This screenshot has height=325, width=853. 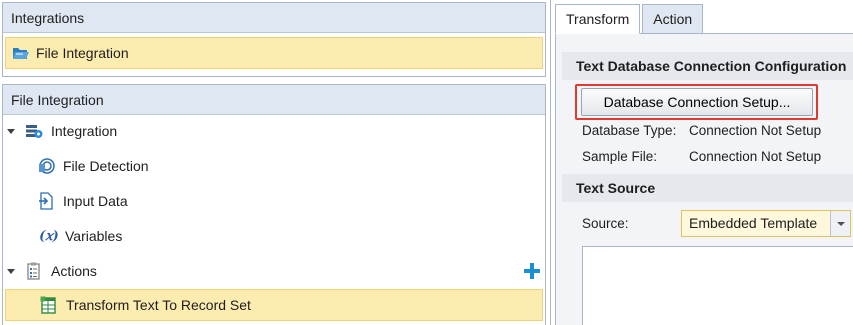 What do you see at coordinates (707, 188) in the screenshot?
I see `text-source-header: Text Source` at bounding box center [707, 188].